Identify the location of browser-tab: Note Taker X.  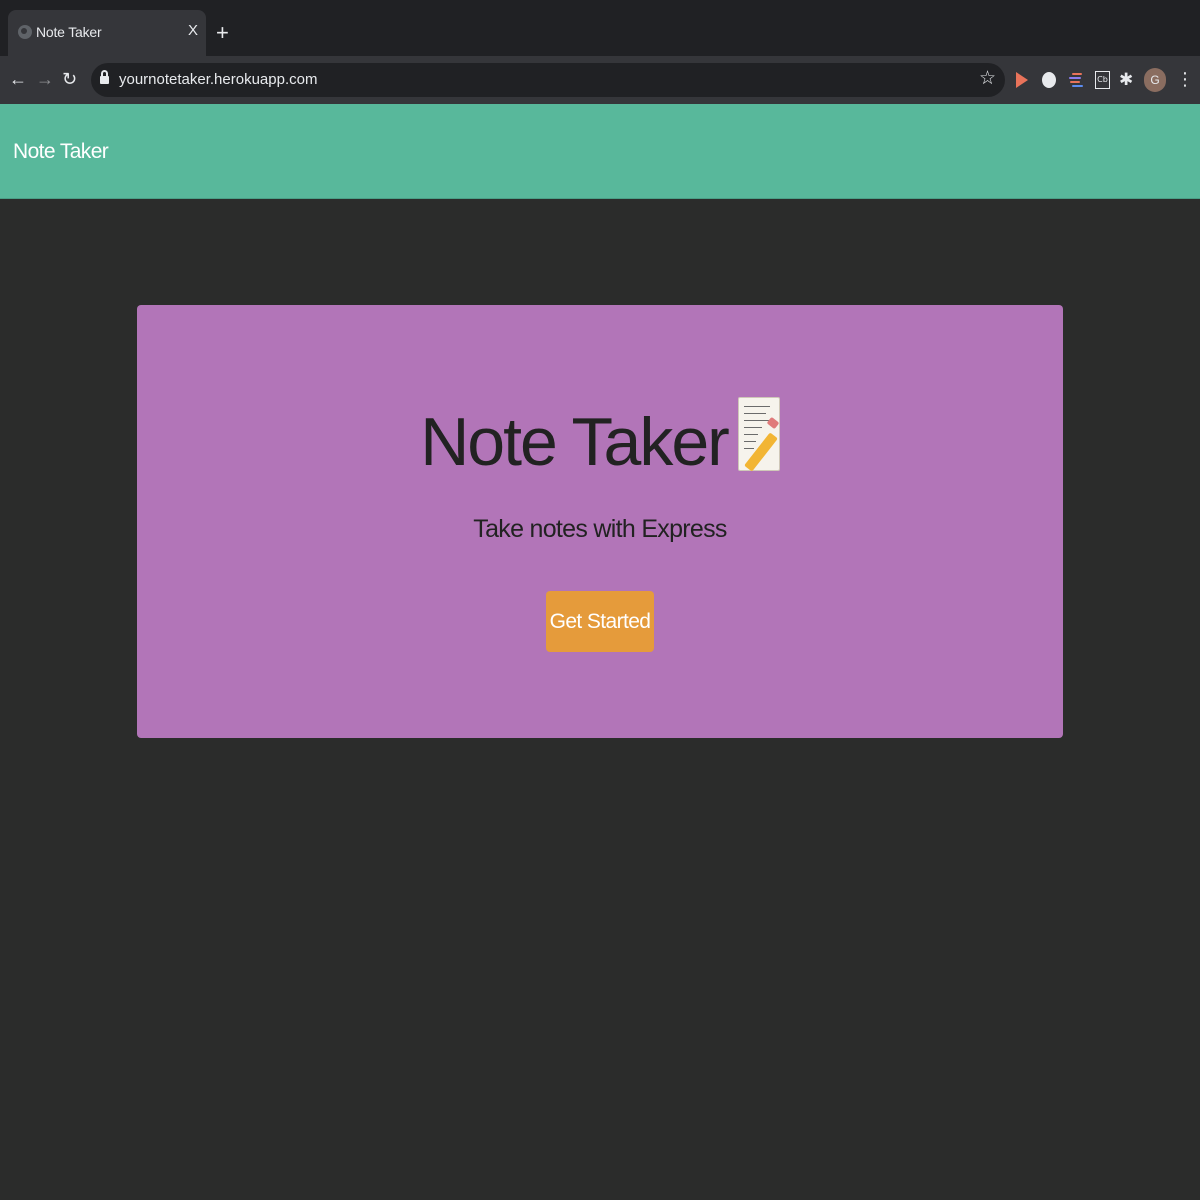
(107, 33).